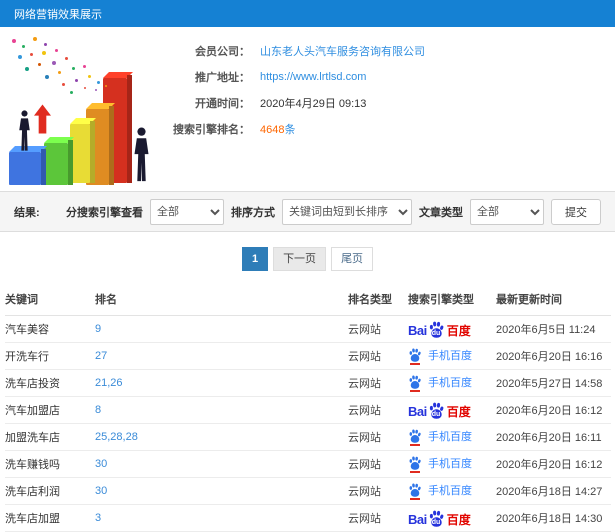 The height and width of the screenshot is (532, 615). Describe the element at coordinates (25, 168) in the screenshot. I see `illus-bar-blue` at that location.